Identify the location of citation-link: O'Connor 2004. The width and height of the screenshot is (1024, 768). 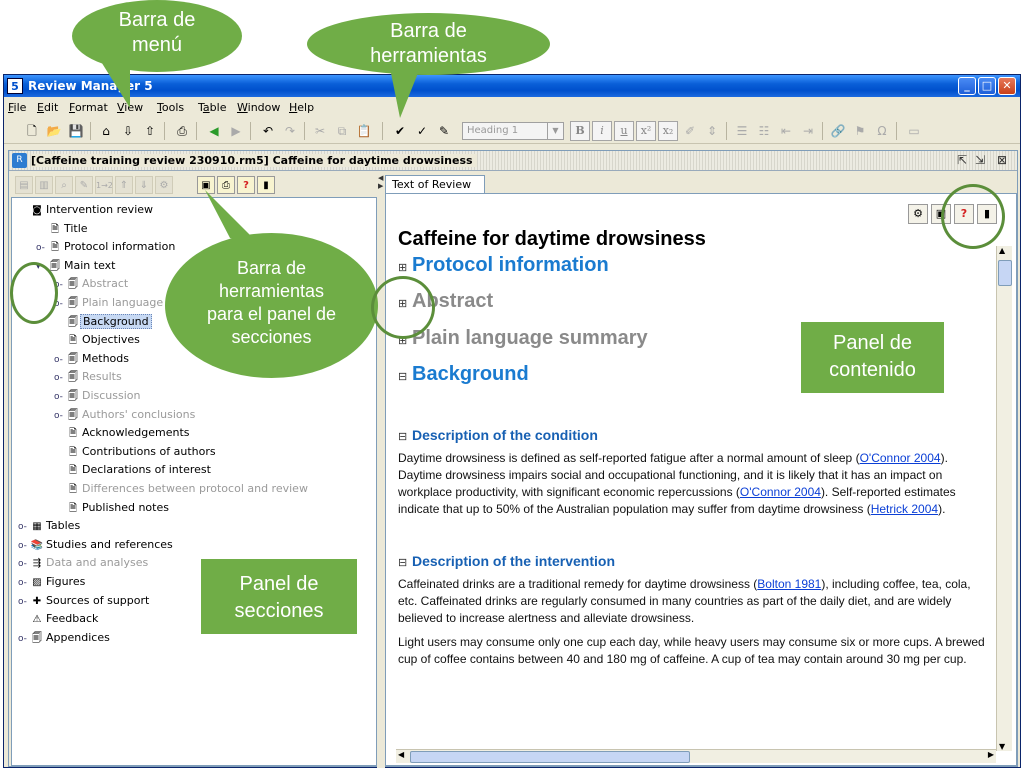
(900, 458).